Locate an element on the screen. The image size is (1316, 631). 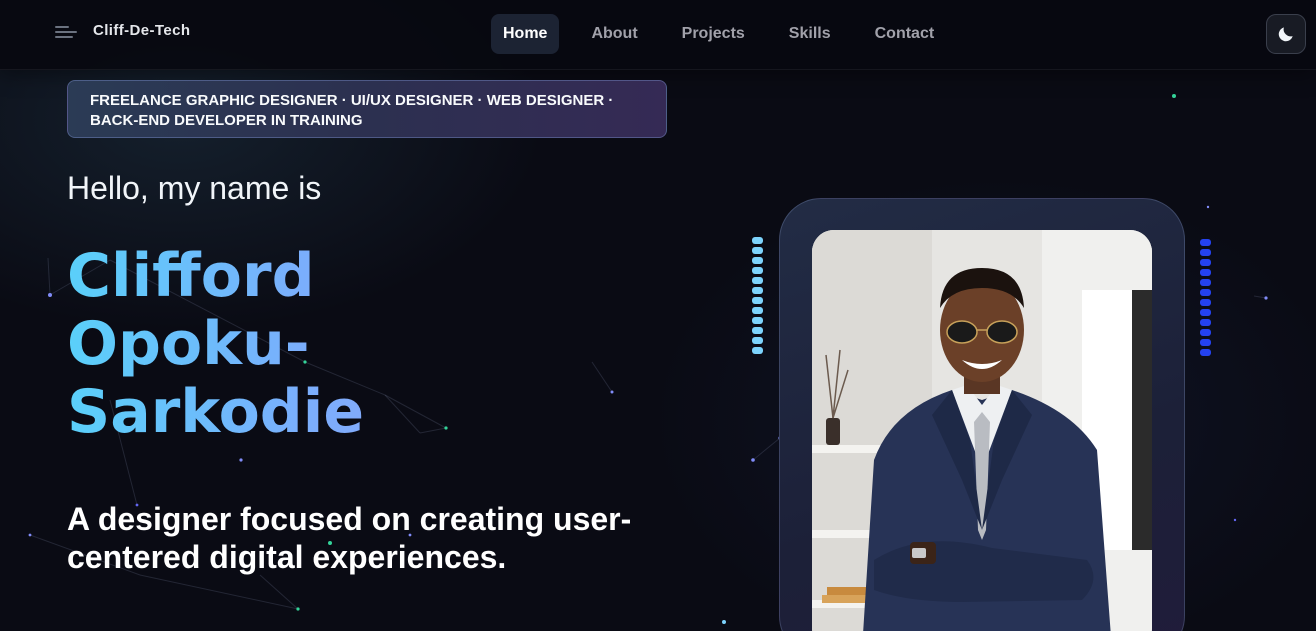
brand: Cliff-De-Tech is located at coordinates (122, 30).